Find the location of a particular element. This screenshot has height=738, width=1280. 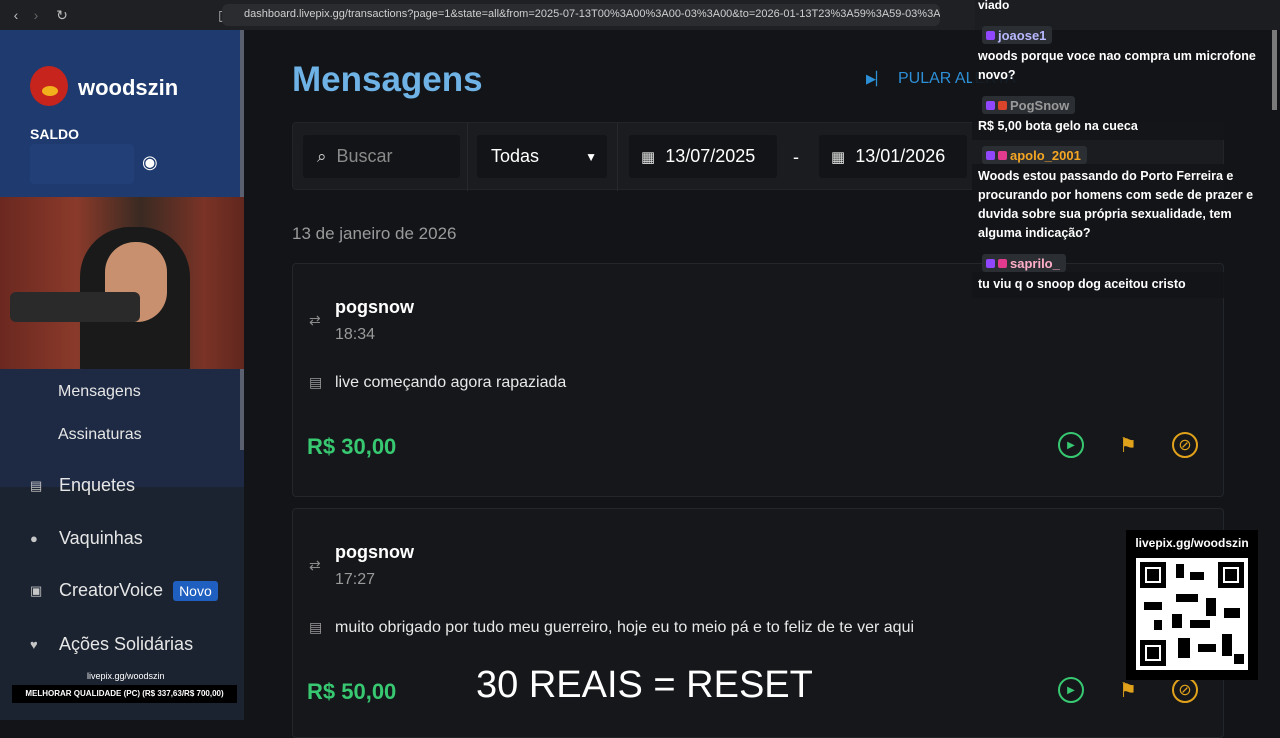

sidebar-item-creatorvoice: ▣ CreatorVoice Novo is located at coordinates (124, 590).